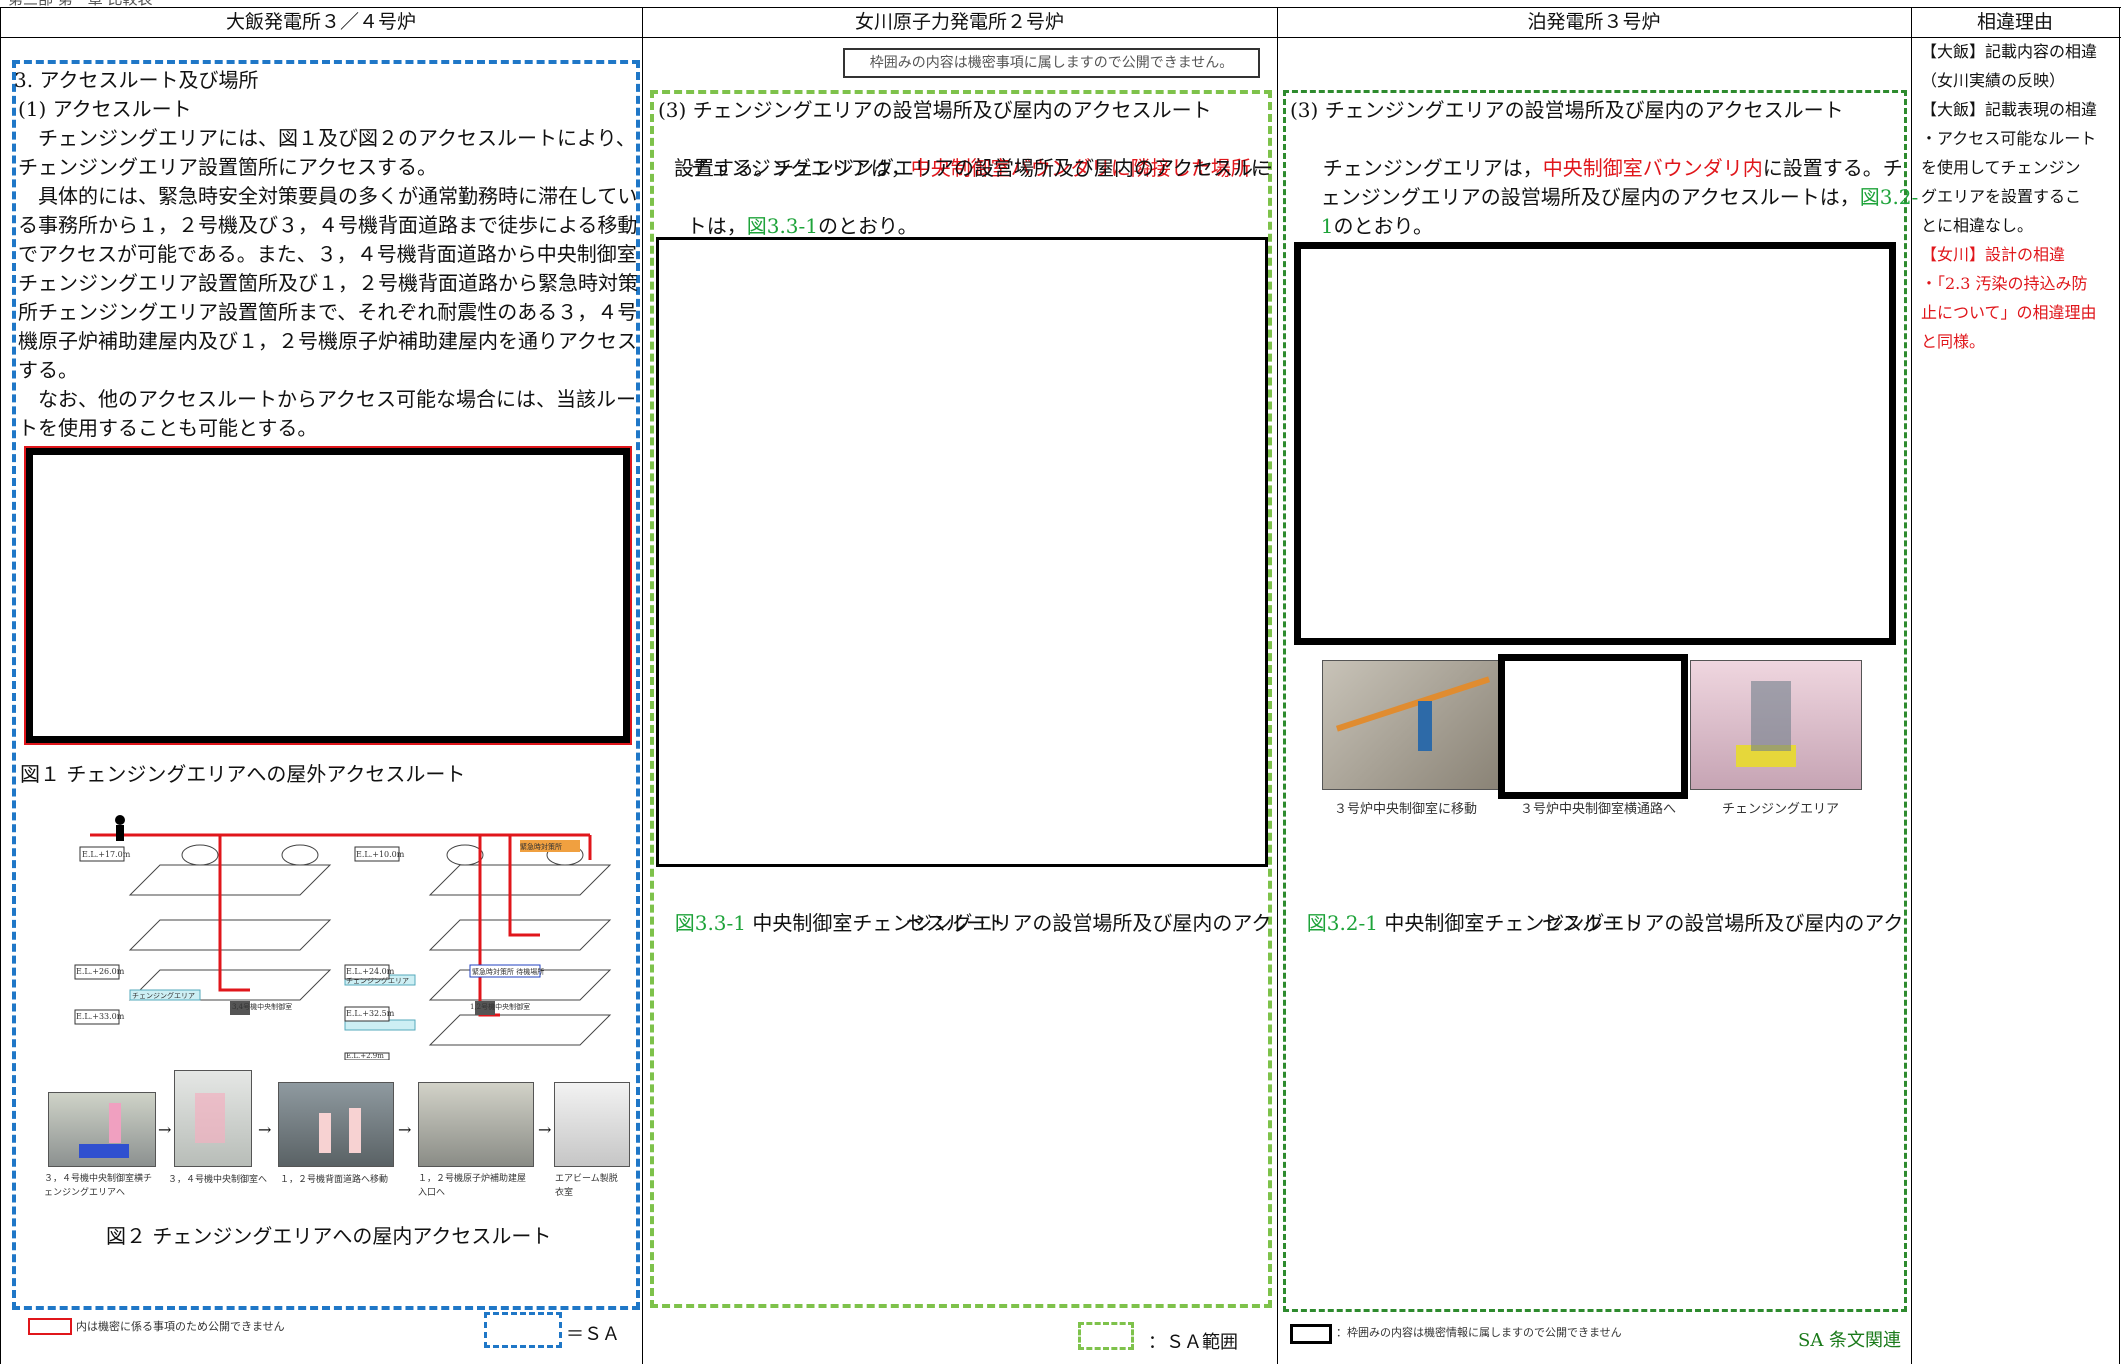 The width and height of the screenshot is (2121, 1364). Describe the element at coordinates (327, 341) in the screenshot. I see `text-line: 機原子炉補助建屋内及び１，２号機原子炉補助建屋内を通りアクセス` at that location.